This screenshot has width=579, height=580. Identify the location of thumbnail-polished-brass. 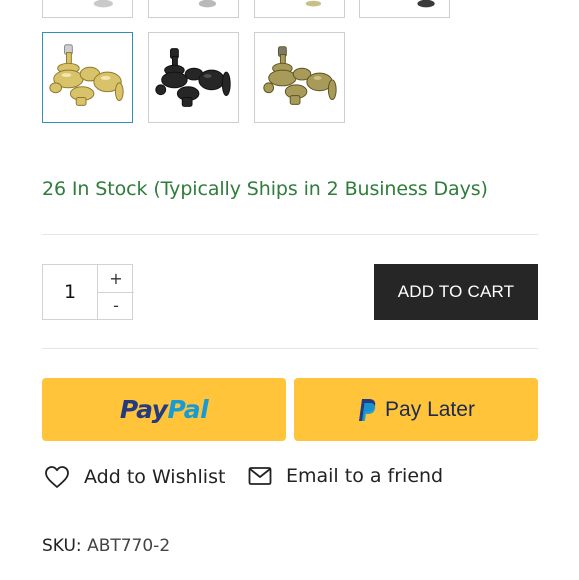
(87, 77).